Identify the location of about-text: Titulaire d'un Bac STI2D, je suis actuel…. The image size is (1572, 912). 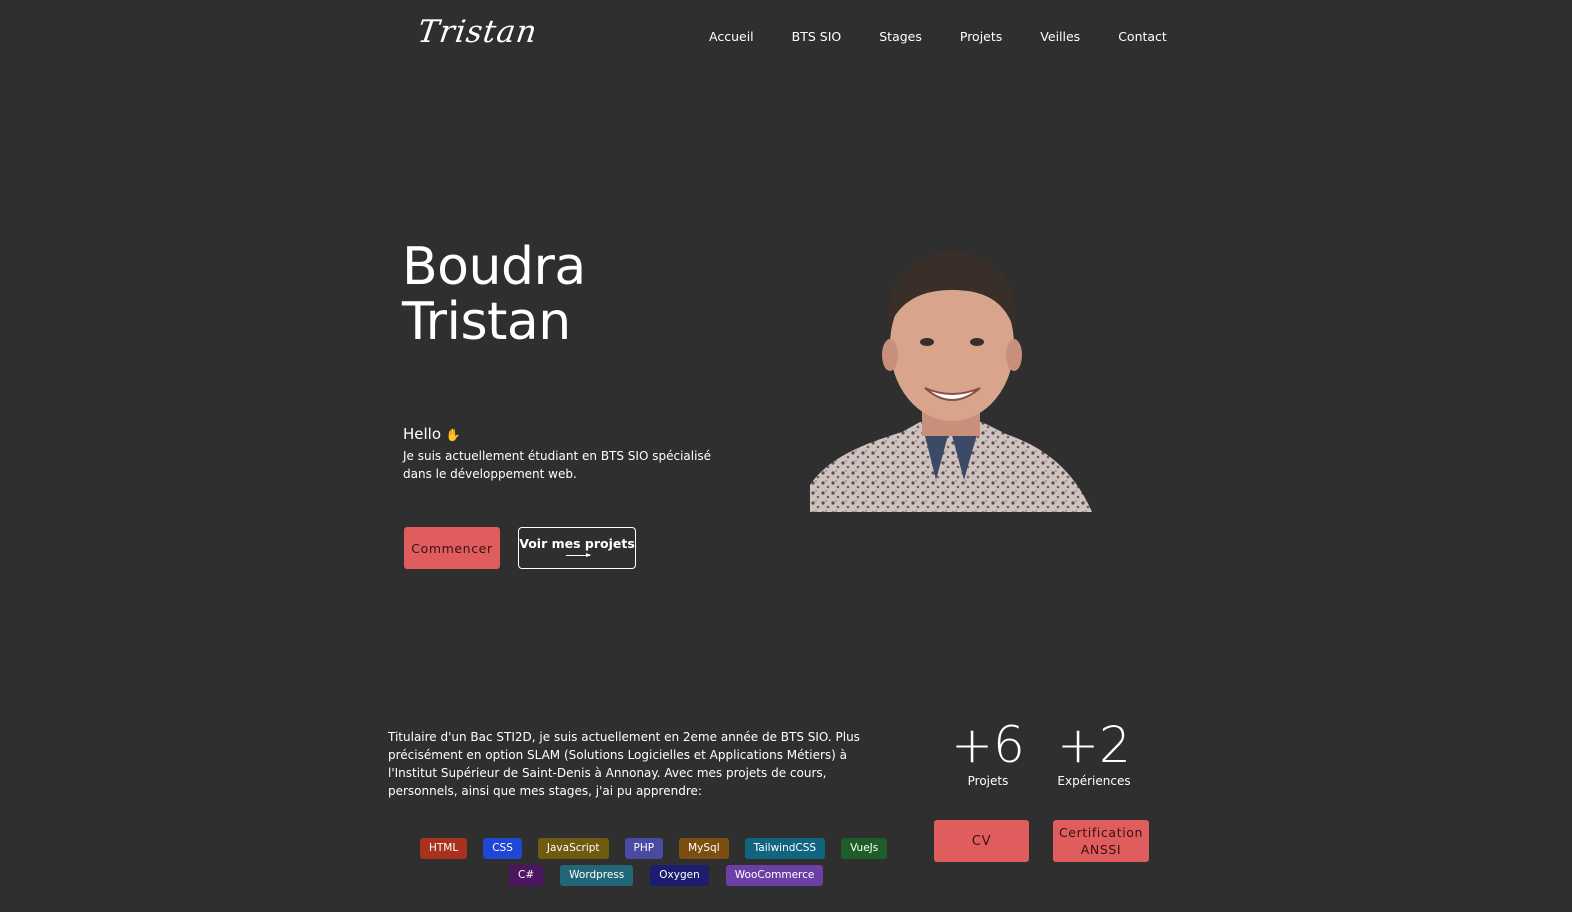
(624, 764).